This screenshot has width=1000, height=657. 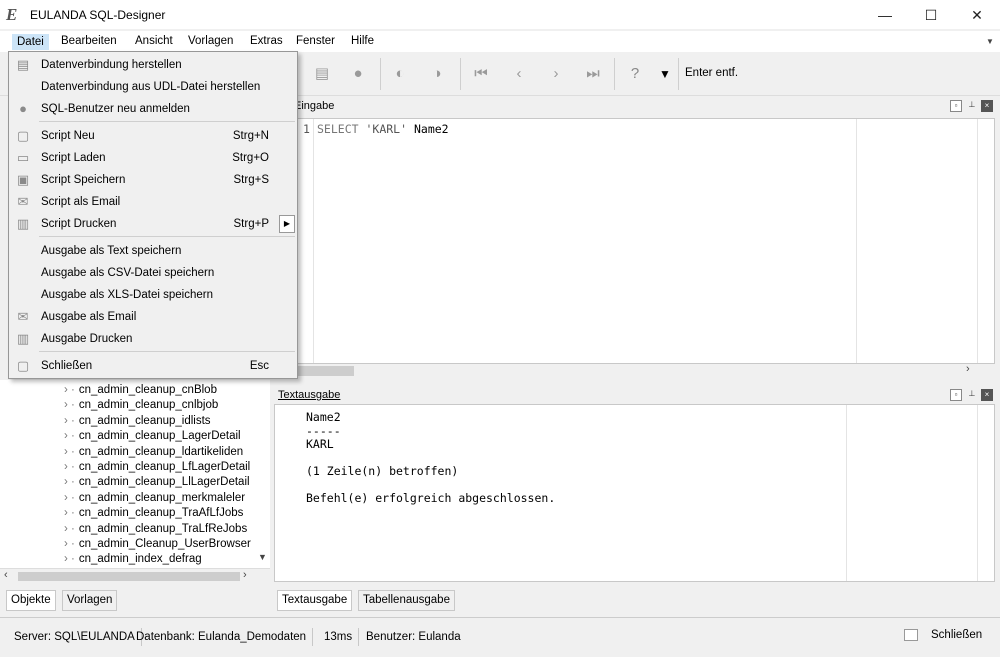 What do you see at coordinates (157, 482) in the screenshot?
I see `tree-item: › · cn_admin_cleanup_LlLagerDetail` at bounding box center [157, 482].